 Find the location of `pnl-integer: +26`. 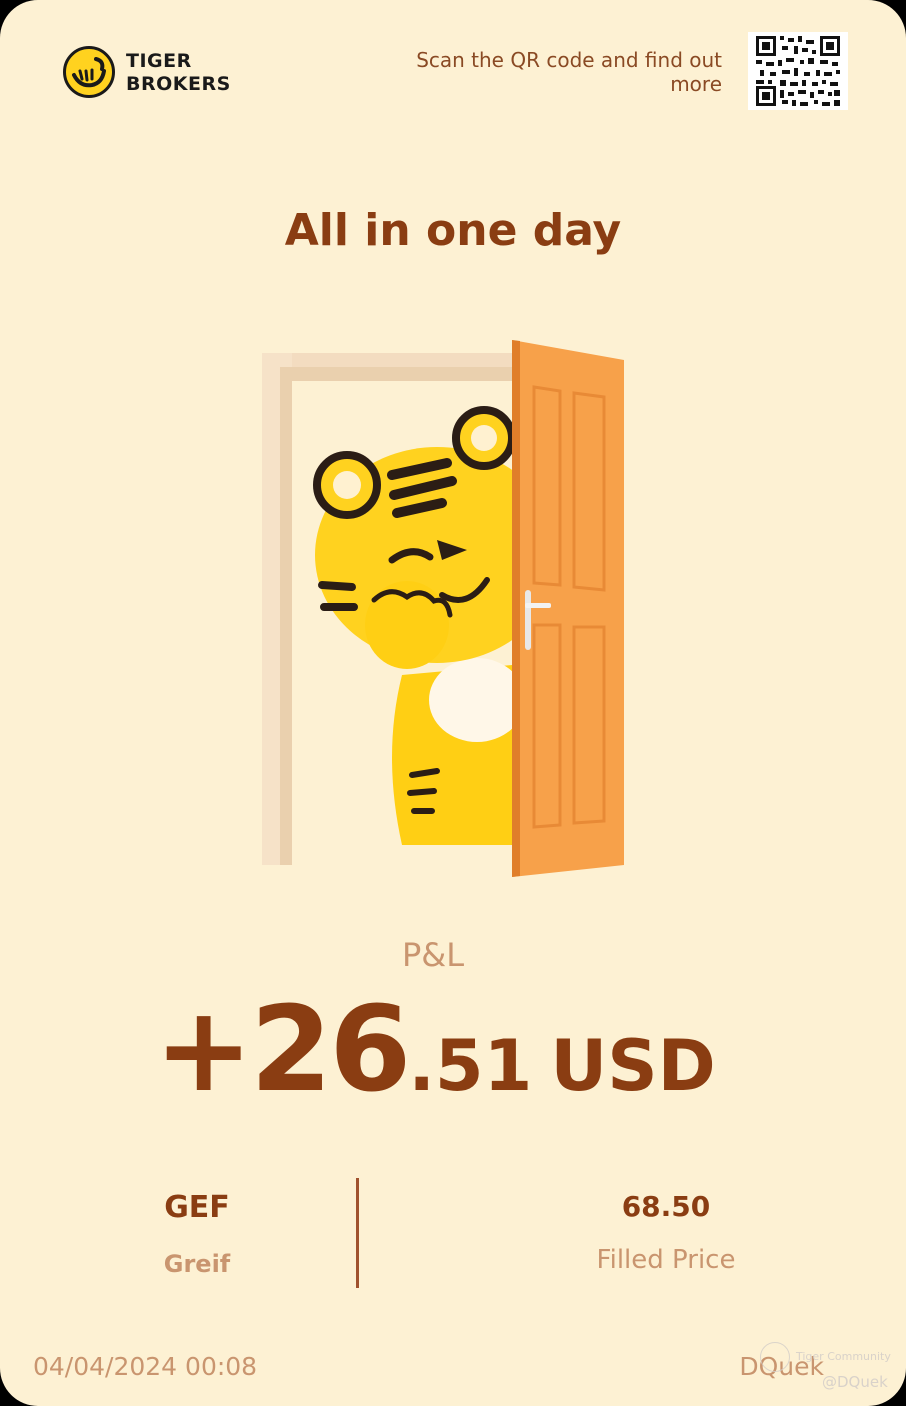

pnl-integer: +26 is located at coordinates (282, 1049).